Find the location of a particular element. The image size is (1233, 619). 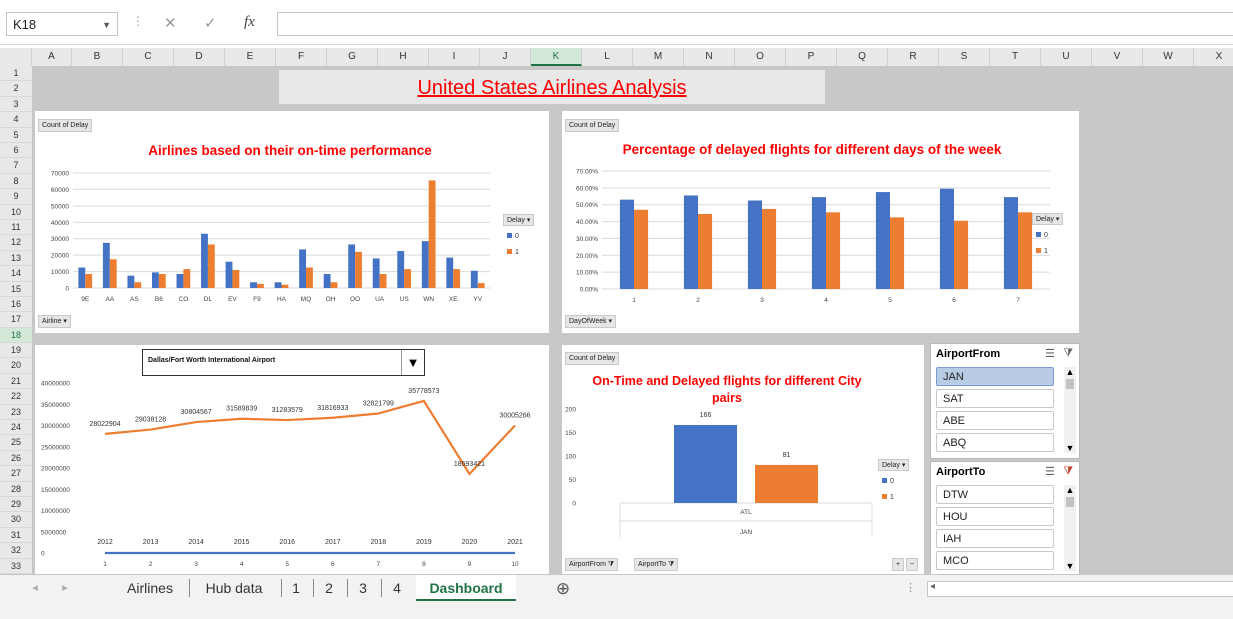

row-header-13: 13 is located at coordinates (16, 259).